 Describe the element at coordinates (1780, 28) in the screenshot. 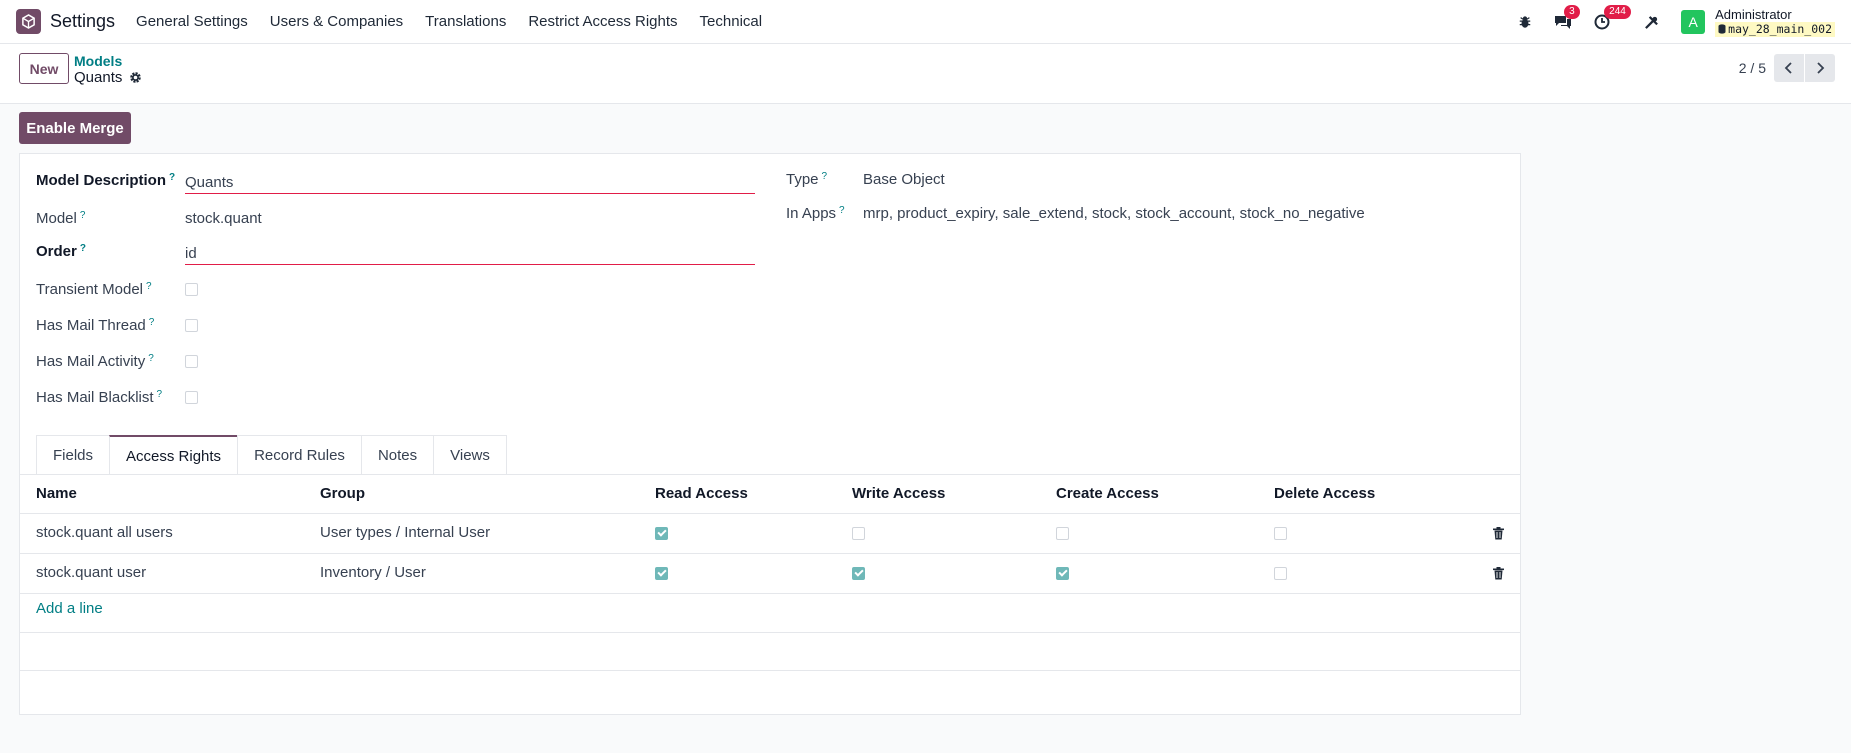

I see `database-name-text: may_28_main_002` at that location.